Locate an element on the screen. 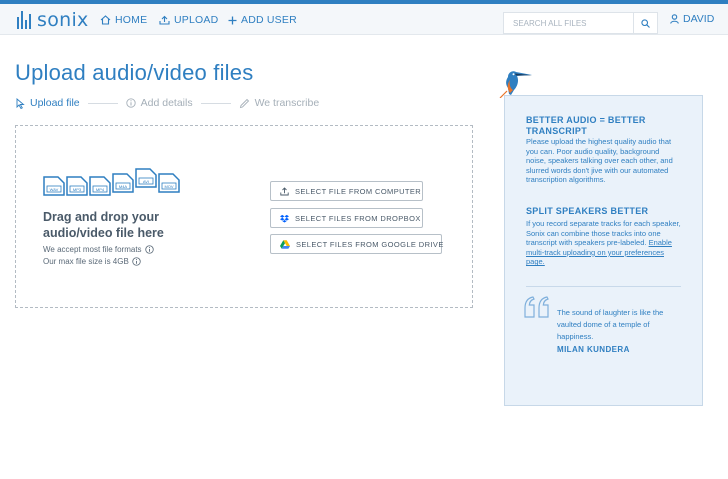  size-note: Our max file size is 4GB is located at coordinates (92, 261).